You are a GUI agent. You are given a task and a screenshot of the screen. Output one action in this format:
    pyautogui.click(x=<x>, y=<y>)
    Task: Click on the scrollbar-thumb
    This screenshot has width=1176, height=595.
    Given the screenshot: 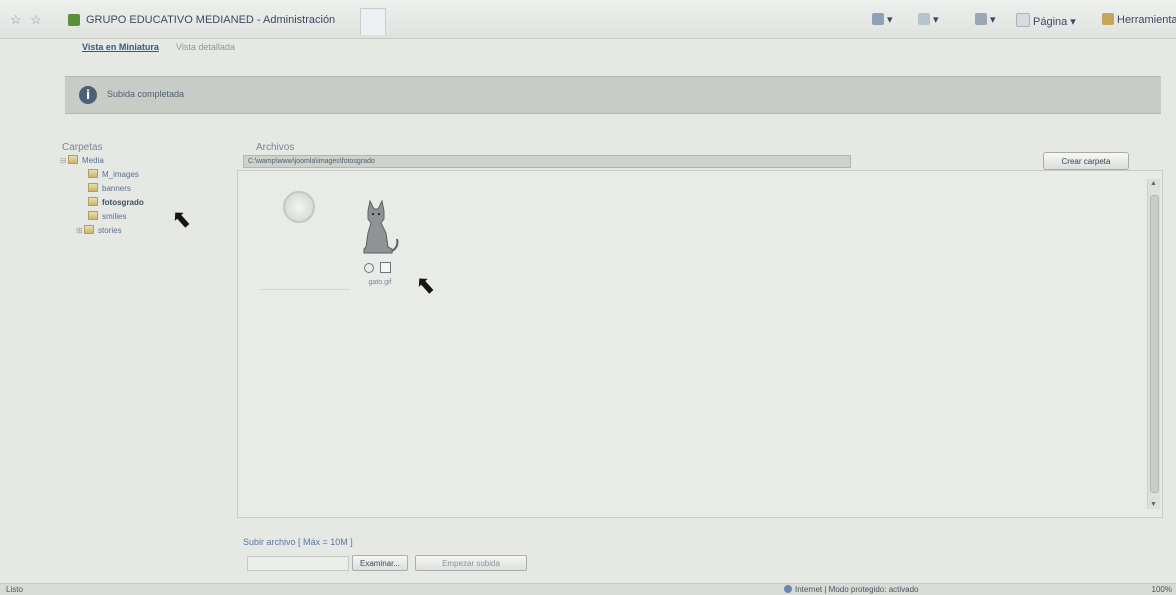 What is the action you would take?
    pyautogui.click(x=1154, y=344)
    